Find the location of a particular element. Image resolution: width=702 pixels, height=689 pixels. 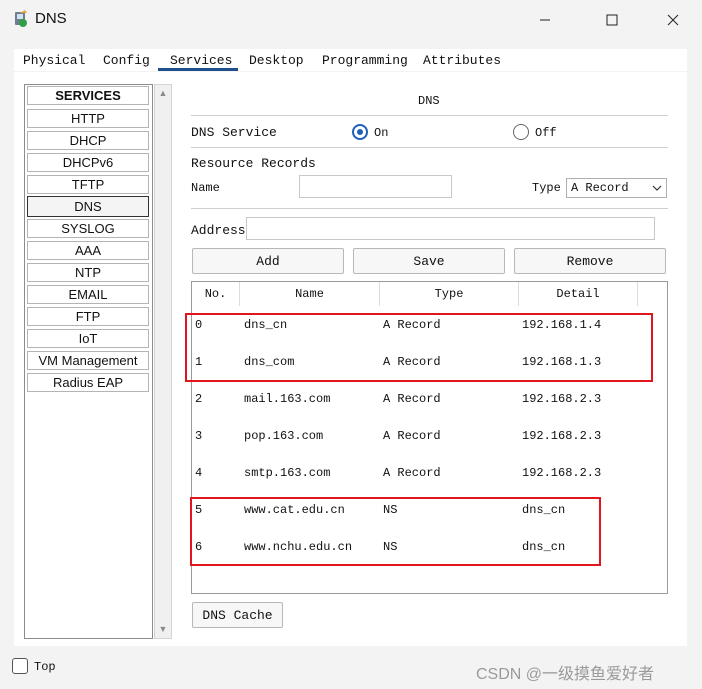

tab-desktop: Desktop is located at coordinates (276, 60).